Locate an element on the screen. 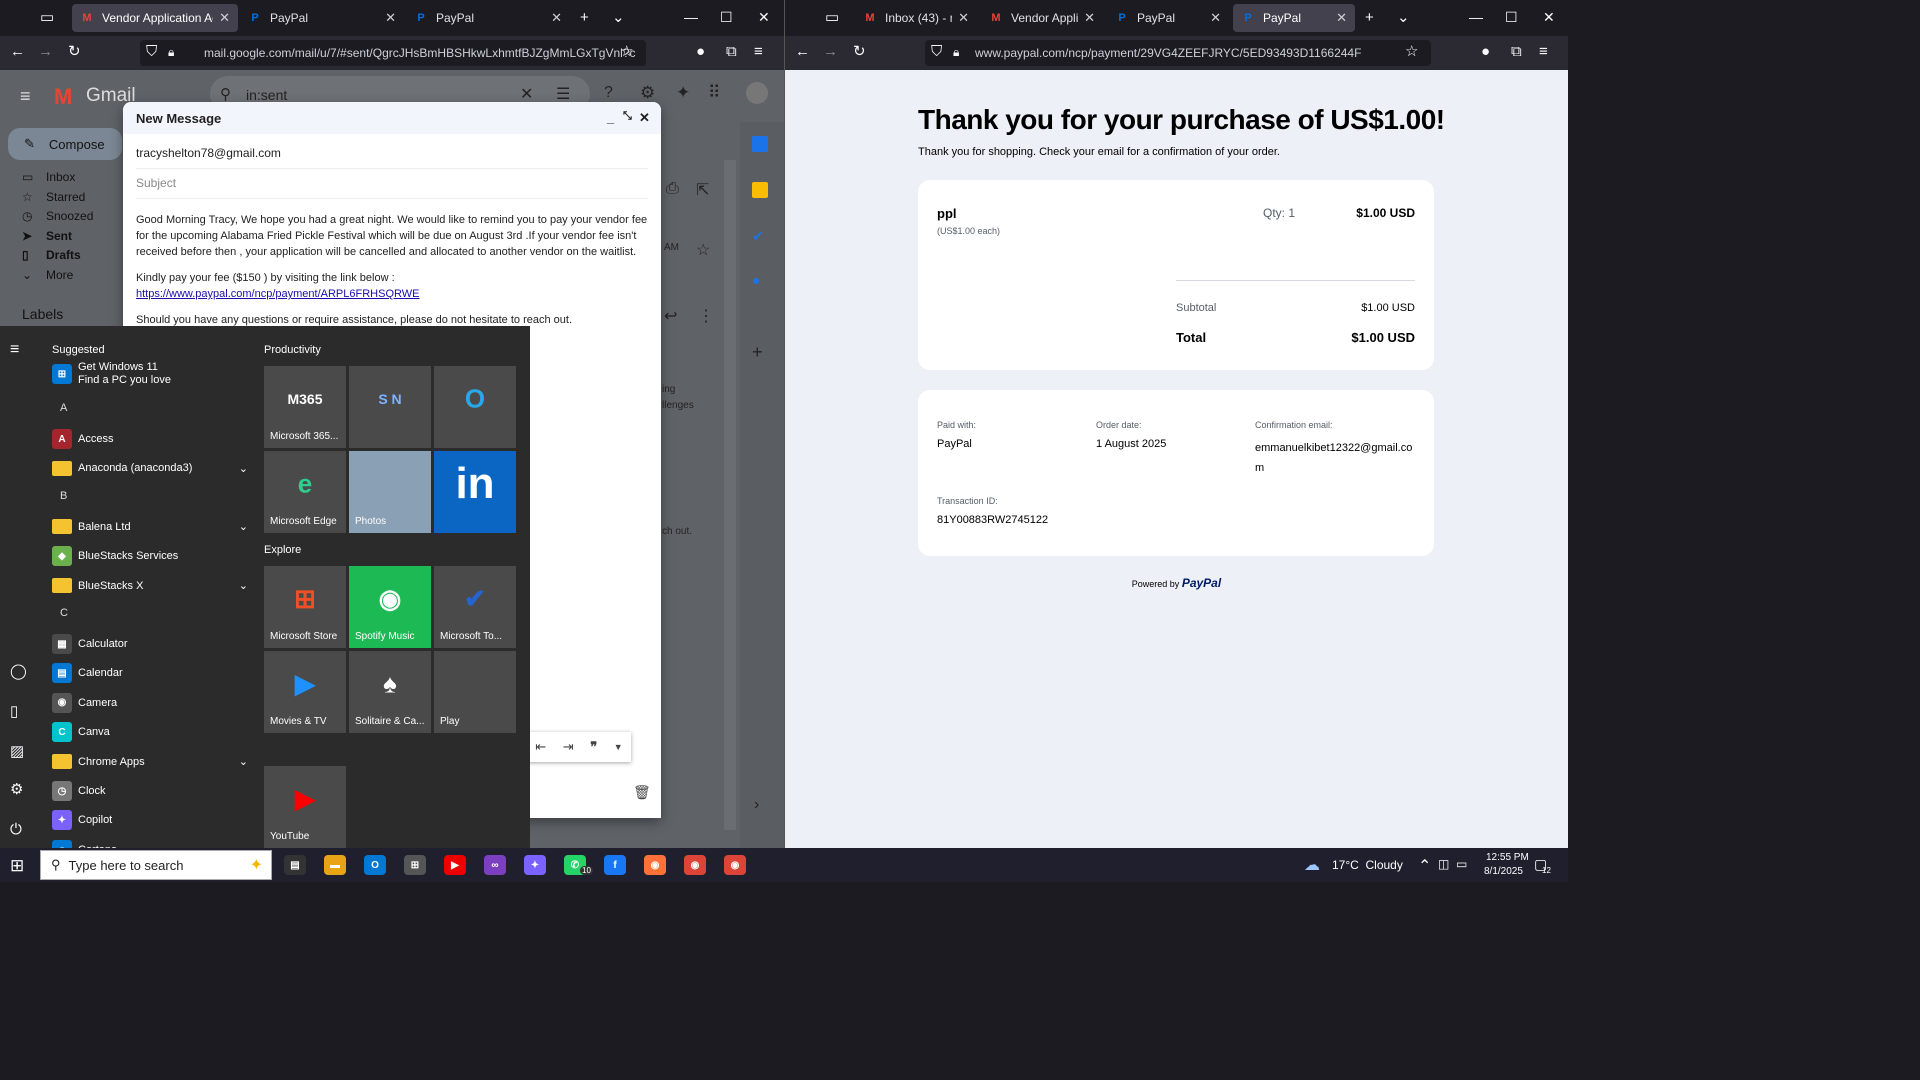 This screenshot has width=1920, height=1080. account-avatar is located at coordinates (757, 93).